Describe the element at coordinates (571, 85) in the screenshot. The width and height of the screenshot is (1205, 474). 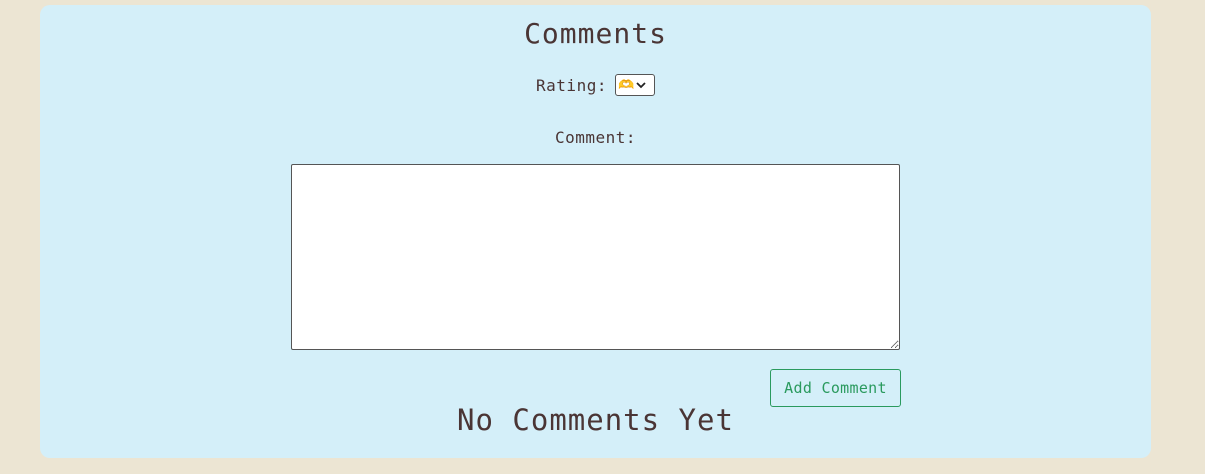
I see `rating-label: Rating:` at that location.